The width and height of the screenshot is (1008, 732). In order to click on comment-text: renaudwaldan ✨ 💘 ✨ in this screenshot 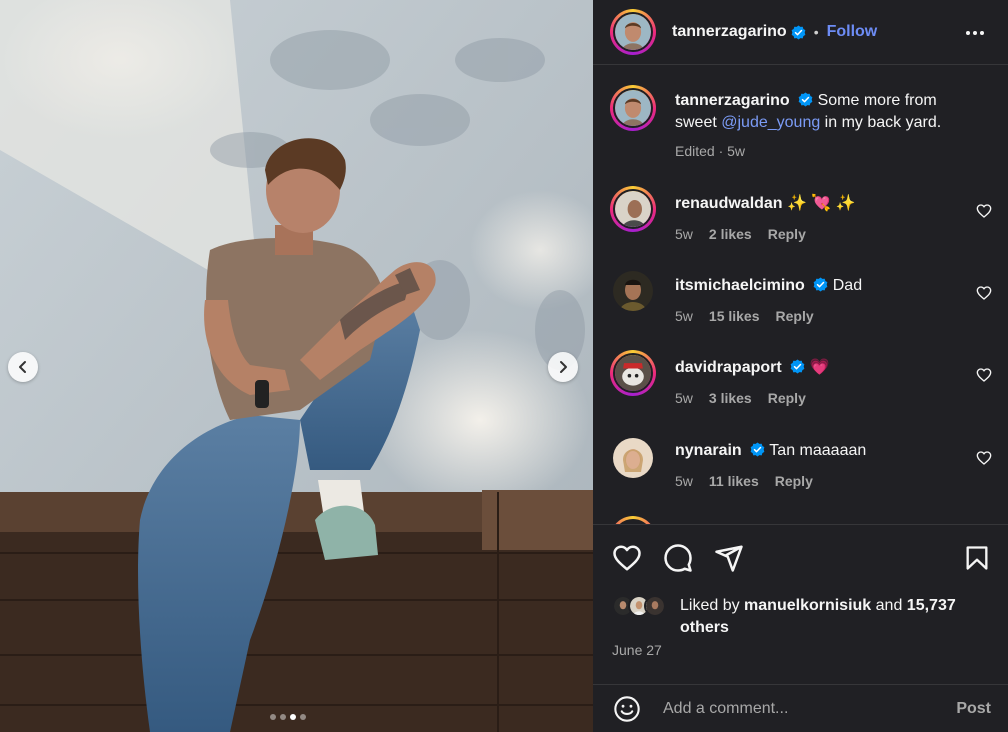, I will do `click(825, 204)`.